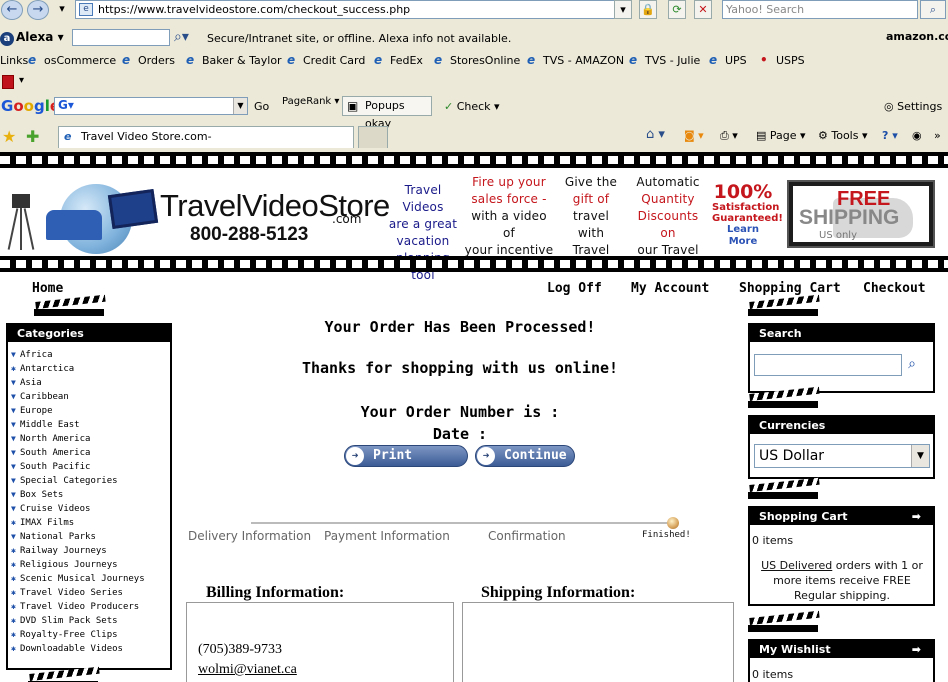 The height and width of the screenshot is (682, 948). What do you see at coordinates (670, 288) in the screenshot?
I see `nav-my-account: My Account` at bounding box center [670, 288].